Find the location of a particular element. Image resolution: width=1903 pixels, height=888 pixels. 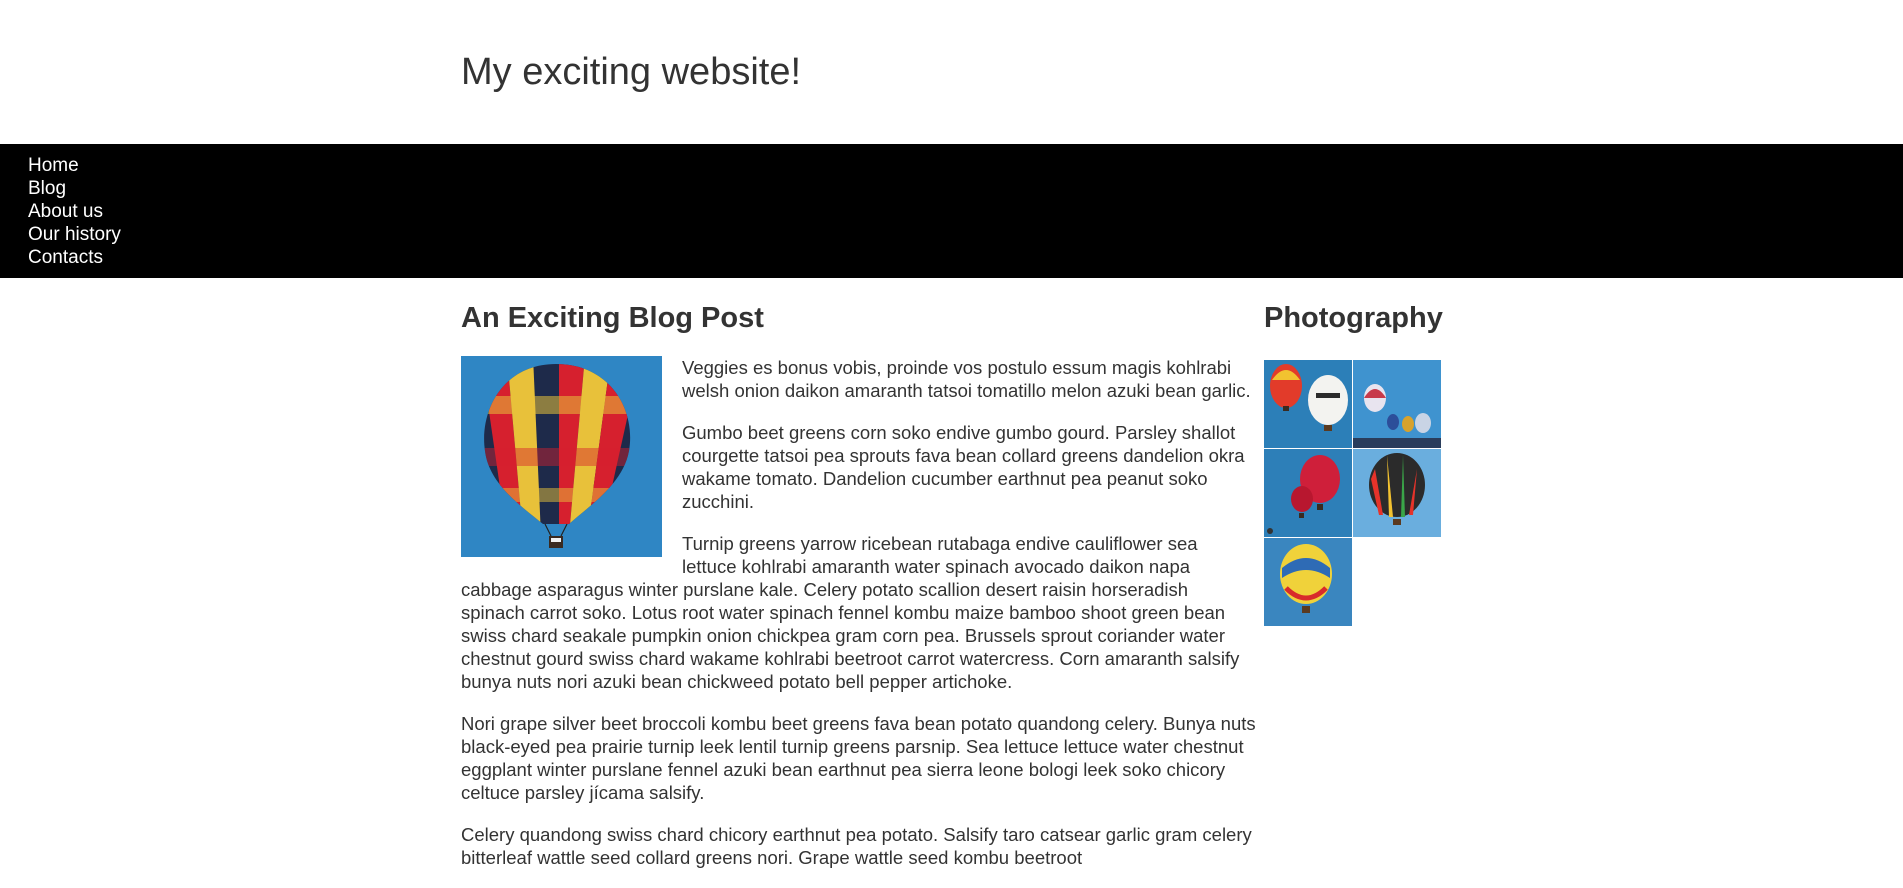

sidebar-title: Photography is located at coordinates (1353, 318).